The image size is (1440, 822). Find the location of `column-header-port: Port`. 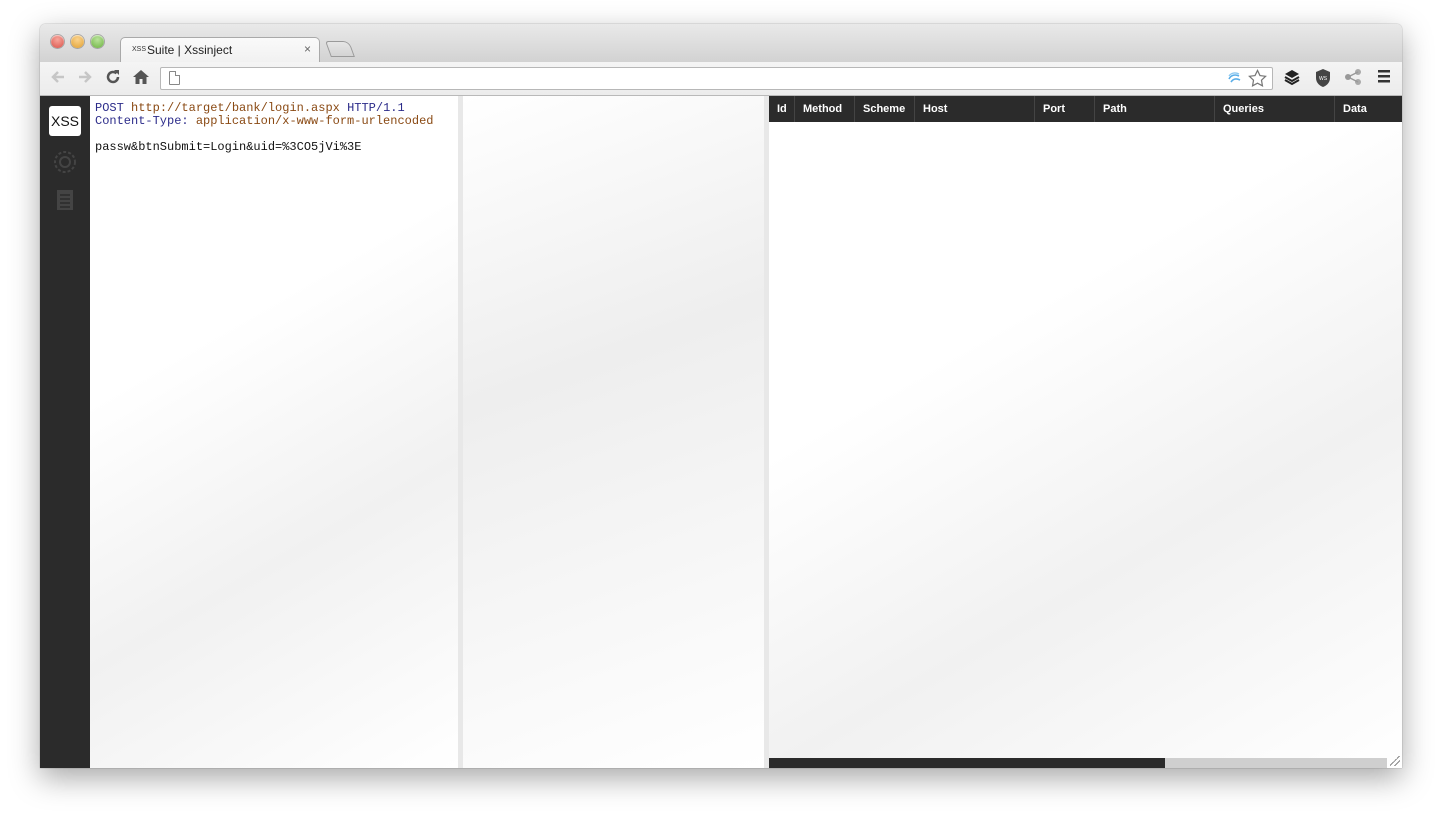

column-header-port: Port is located at coordinates (1065, 109).